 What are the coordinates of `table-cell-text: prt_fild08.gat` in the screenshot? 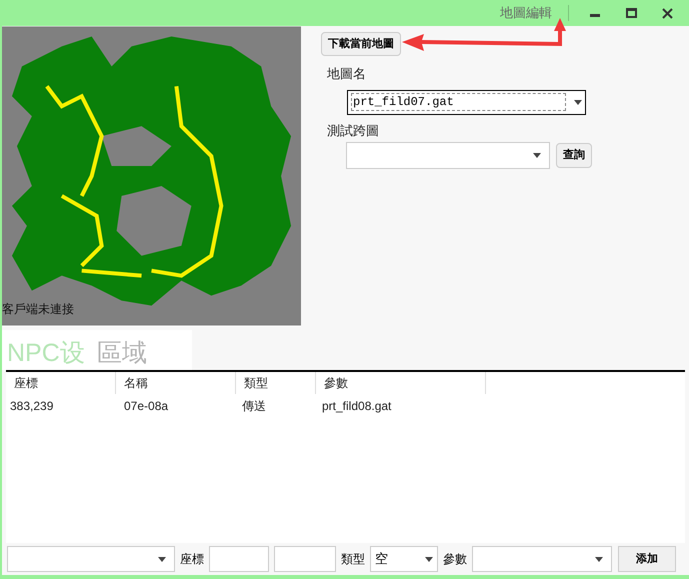 It's located at (356, 406).